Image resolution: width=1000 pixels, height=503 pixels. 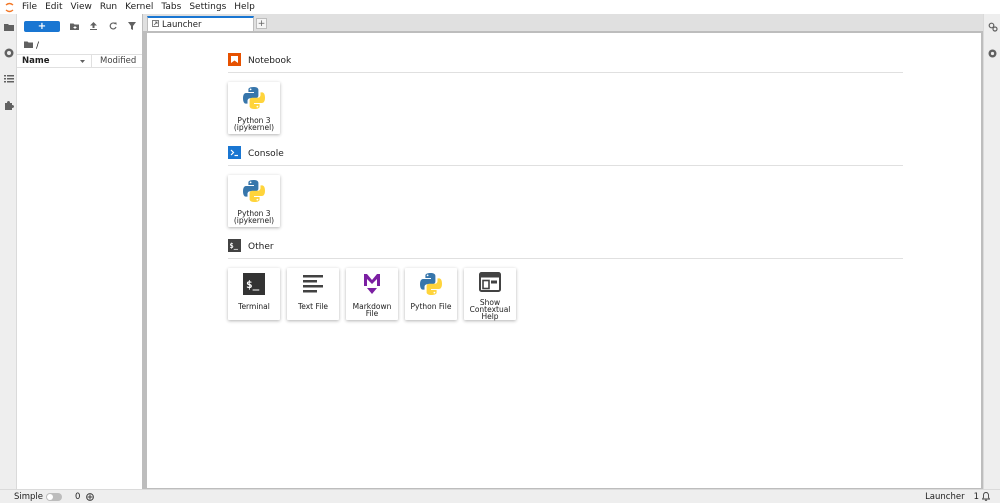 I want to click on card-label: Python File, so click(x=431, y=306).